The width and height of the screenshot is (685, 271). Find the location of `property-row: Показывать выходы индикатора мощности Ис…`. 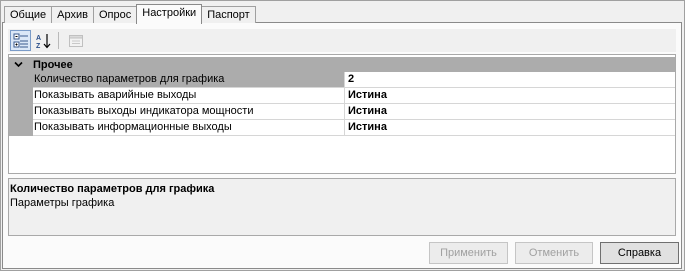

property-row: Показывать выходы индикатора мощности Ис… is located at coordinates (342, 112).